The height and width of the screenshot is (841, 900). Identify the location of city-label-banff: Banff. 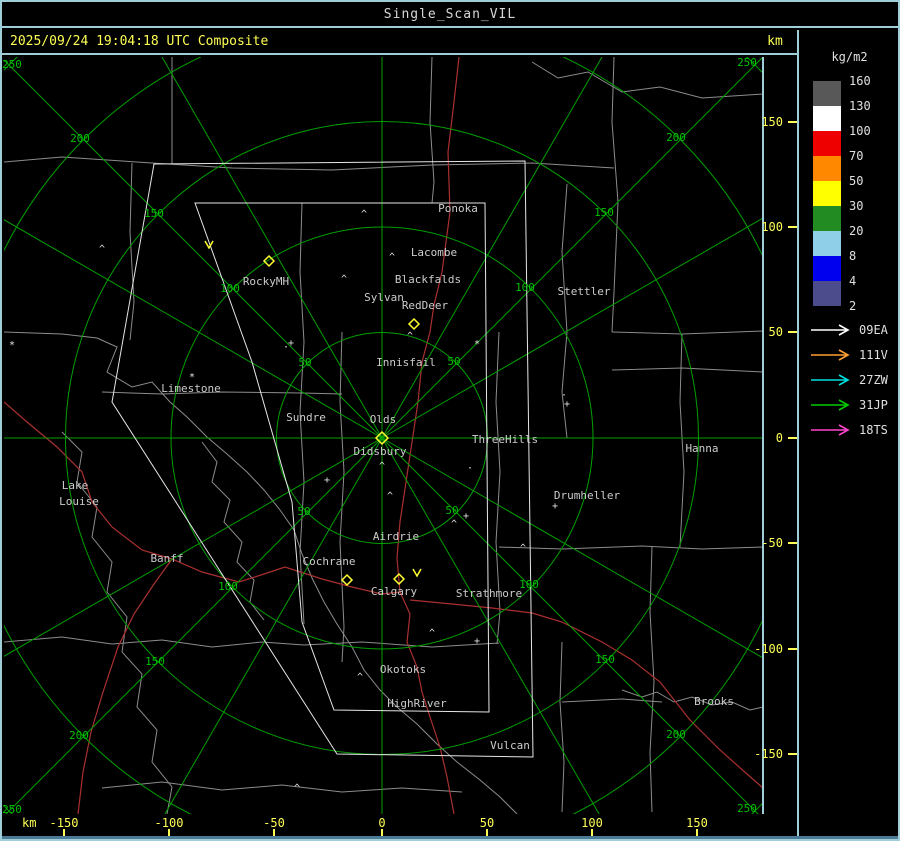
(166, 558).